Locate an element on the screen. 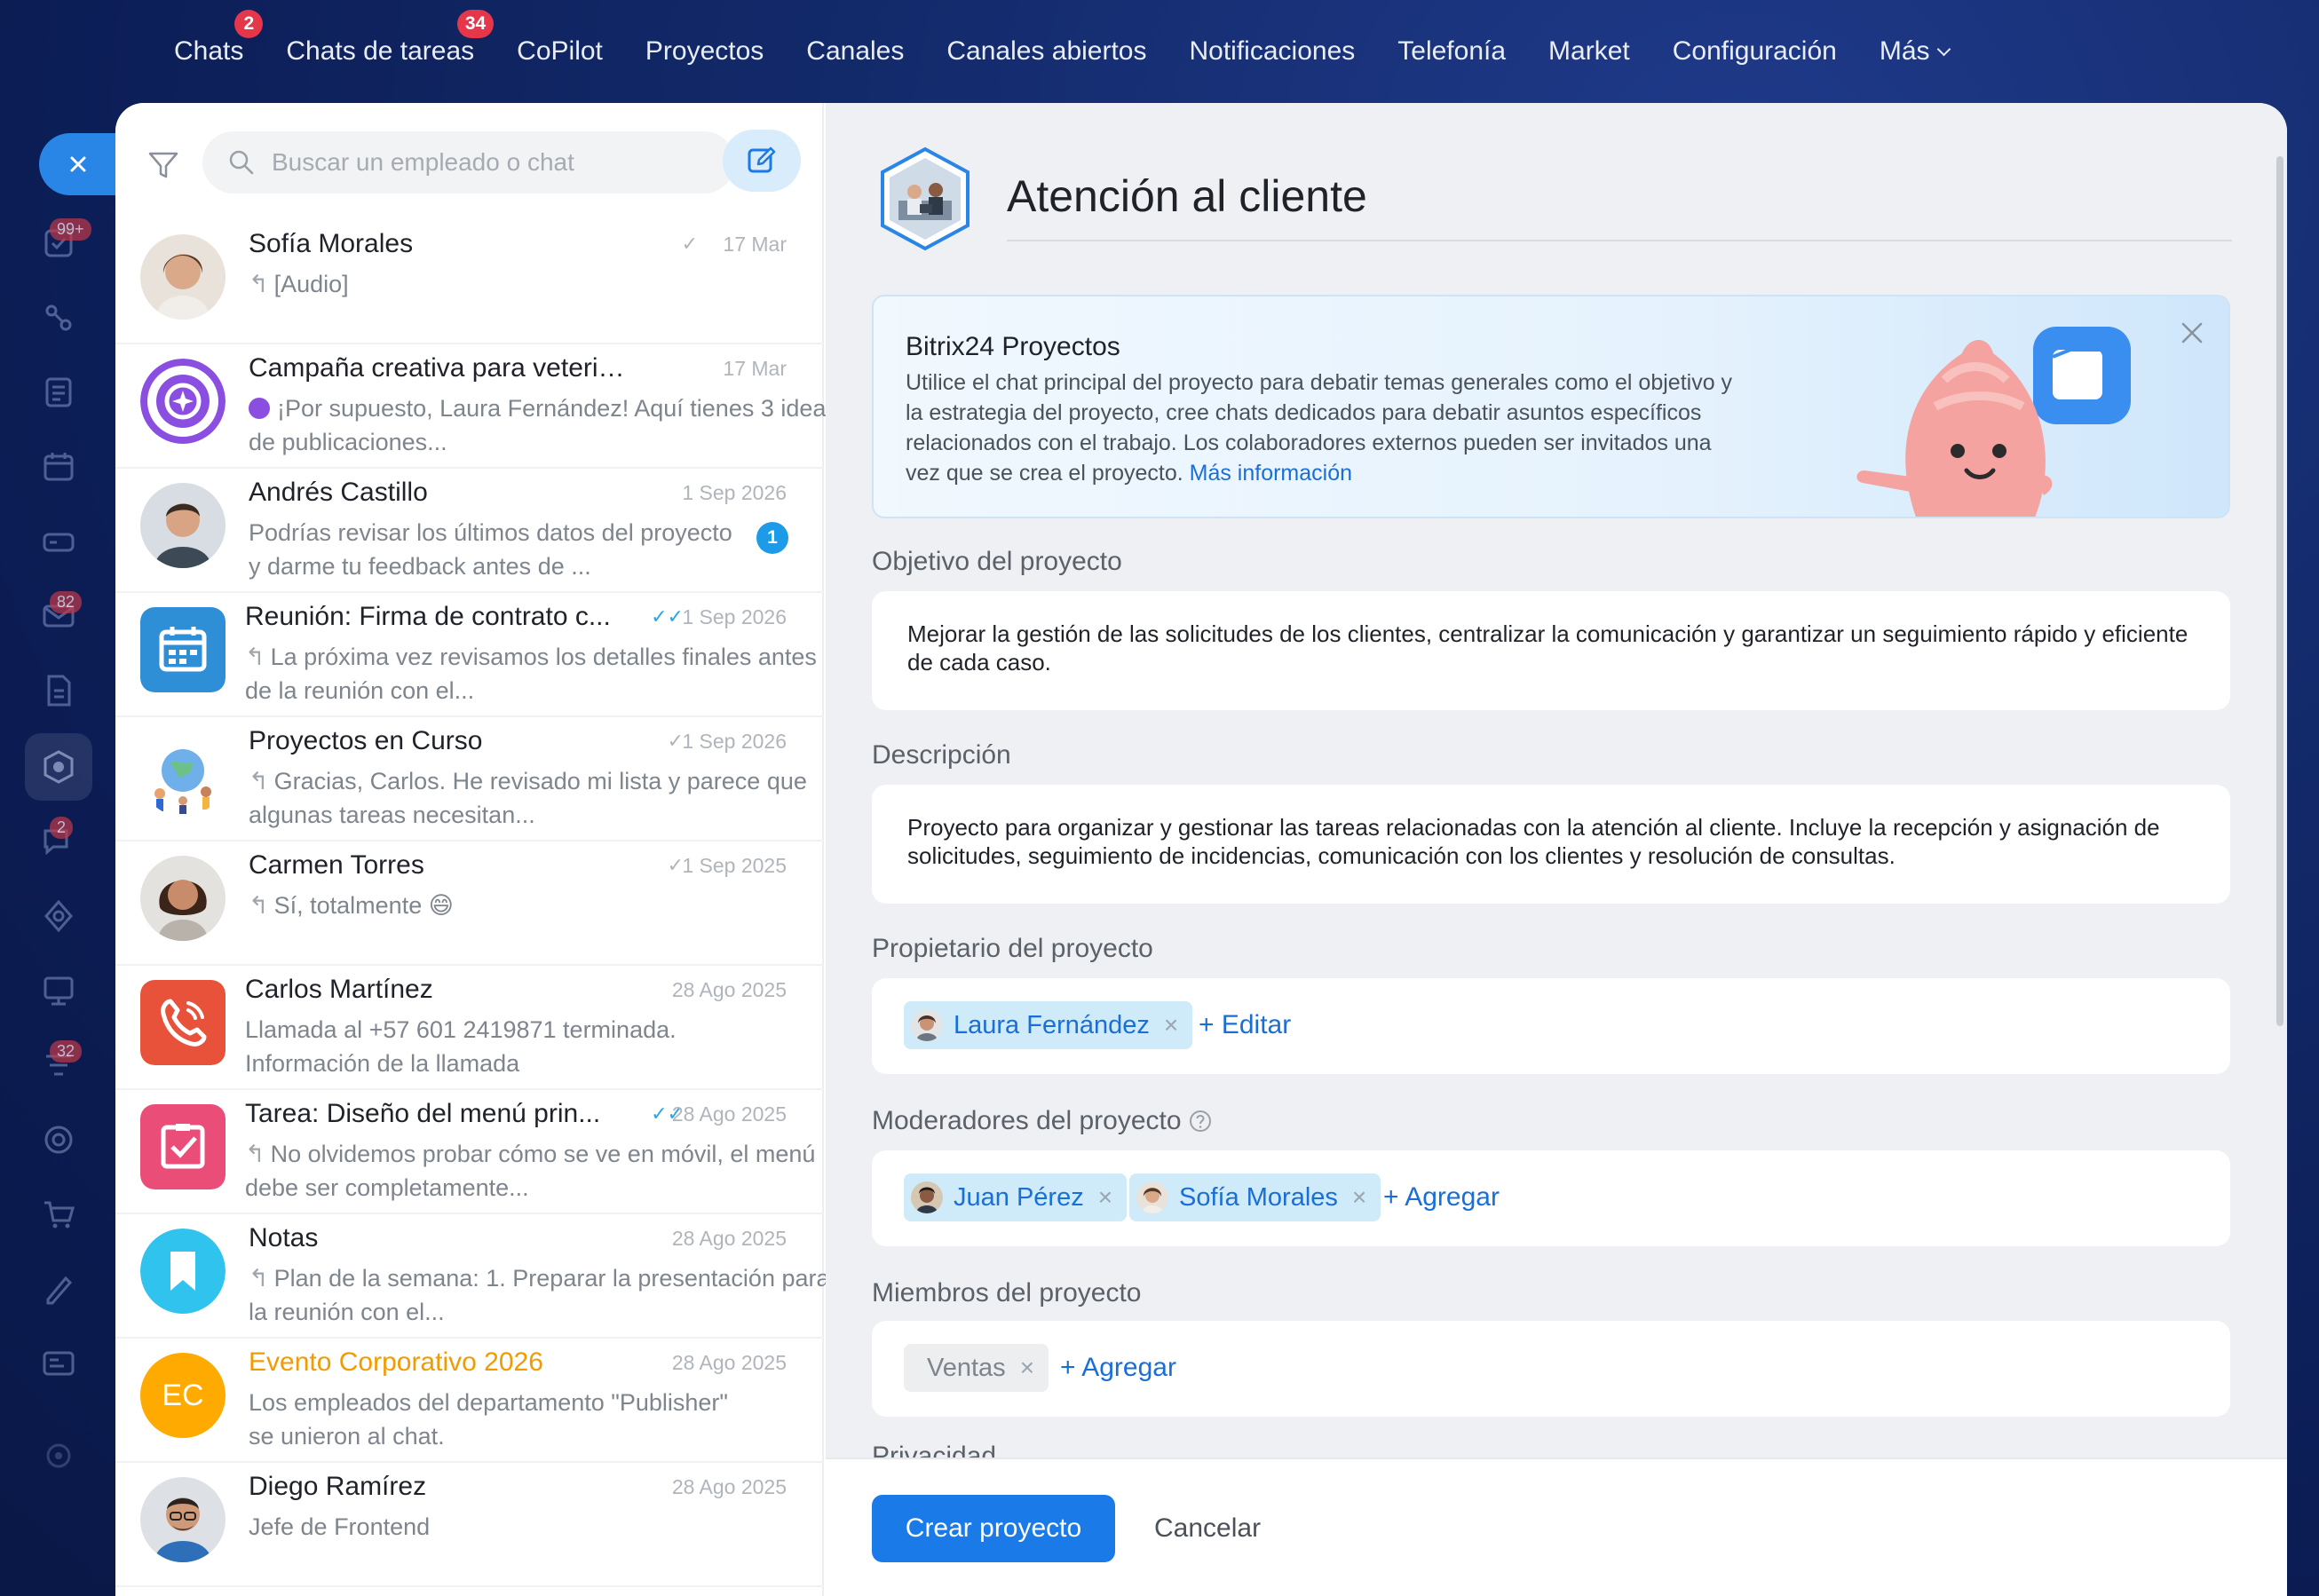 Image resolution: width=2319 pixels, height=1596 pixels. chat-preview: Jefe de Frontend is located at coordinates (550, 1527).